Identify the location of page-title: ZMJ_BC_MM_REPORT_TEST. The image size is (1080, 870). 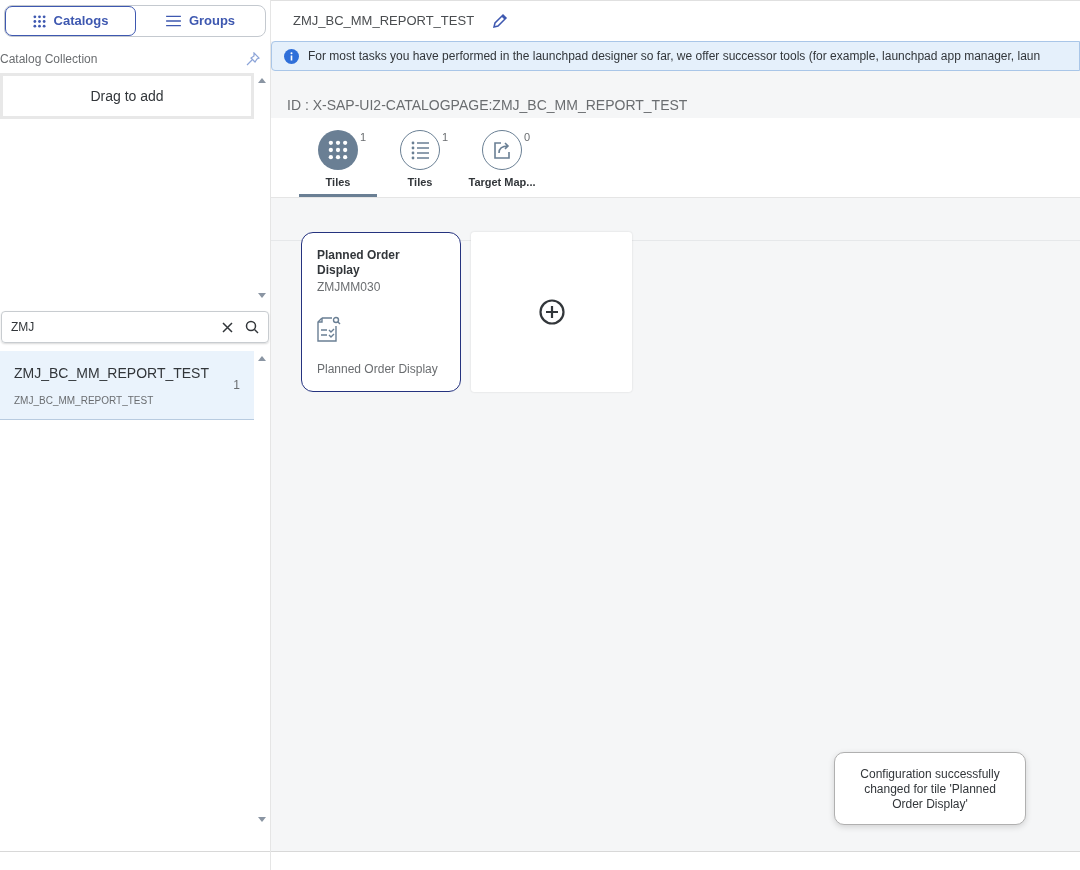
(384, 21).